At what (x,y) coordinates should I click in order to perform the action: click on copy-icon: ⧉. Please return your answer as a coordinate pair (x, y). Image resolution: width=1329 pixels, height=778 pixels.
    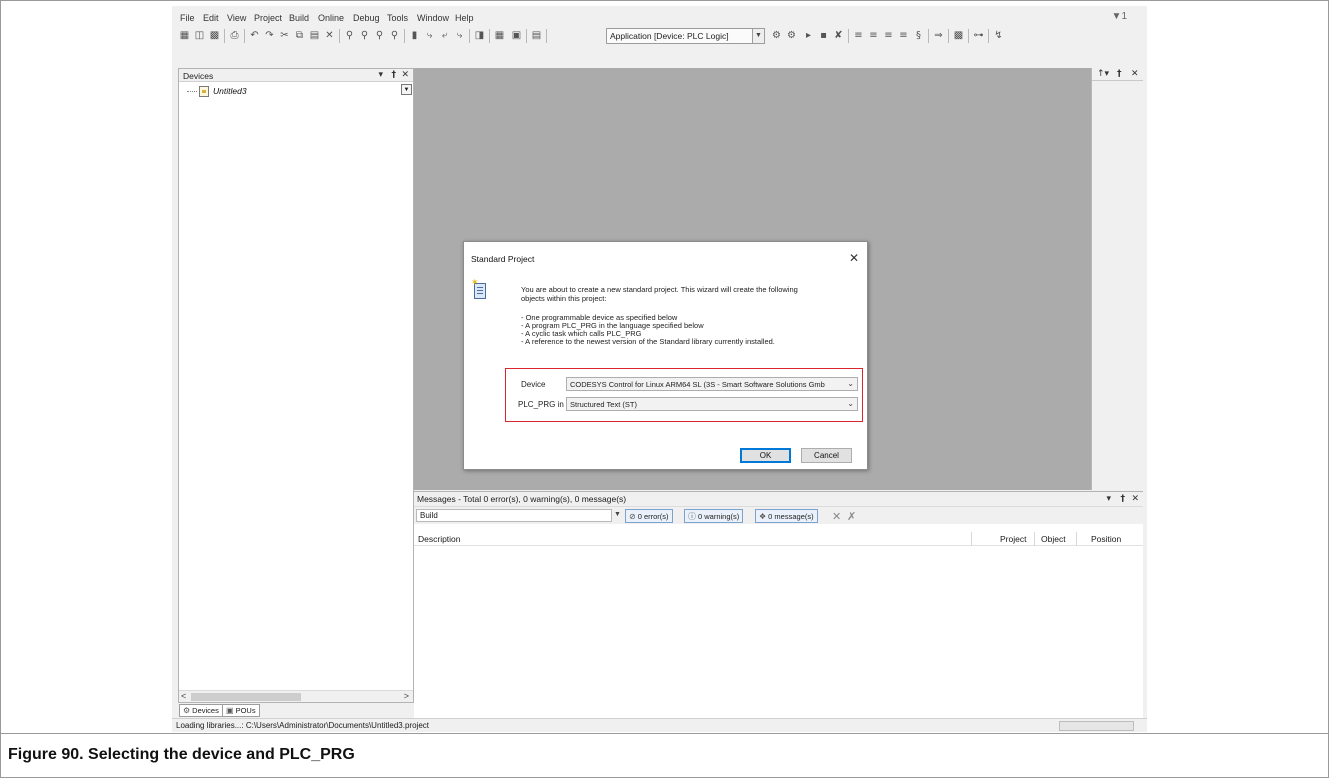
    Looking at the image, I should click on (299, 35).